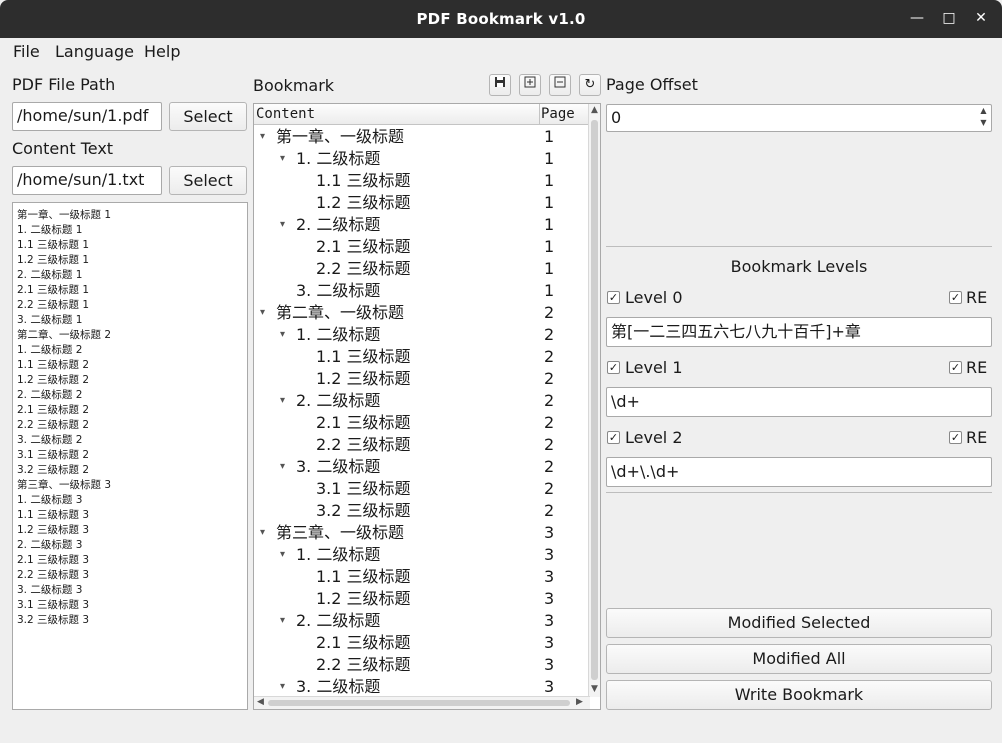 The image size is (1002, 743). I want to click on tree-row: 1.2 三级标题 3, so click(422, 599).